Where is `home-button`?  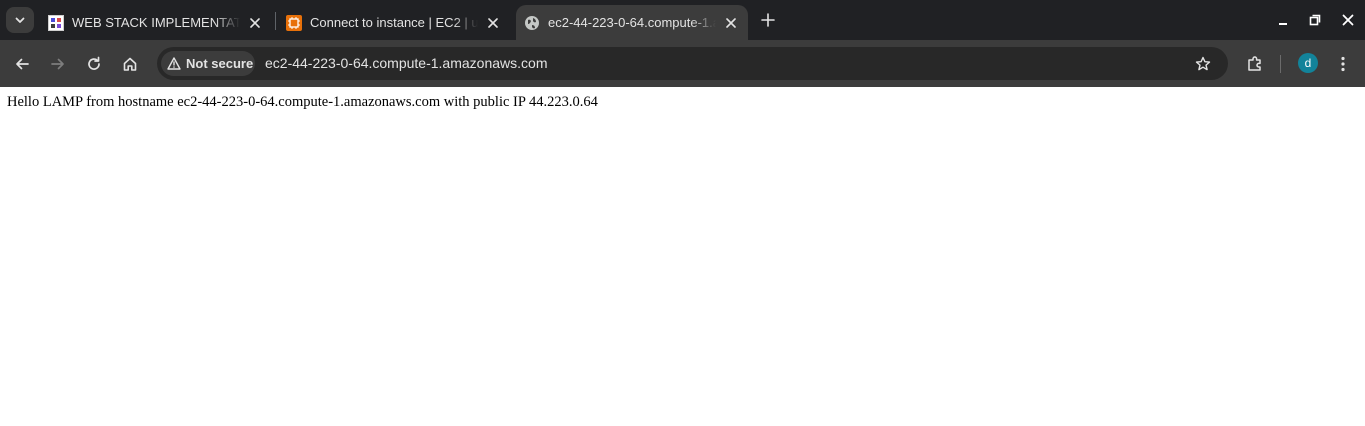 home-button is located at coordinates (130, 64).